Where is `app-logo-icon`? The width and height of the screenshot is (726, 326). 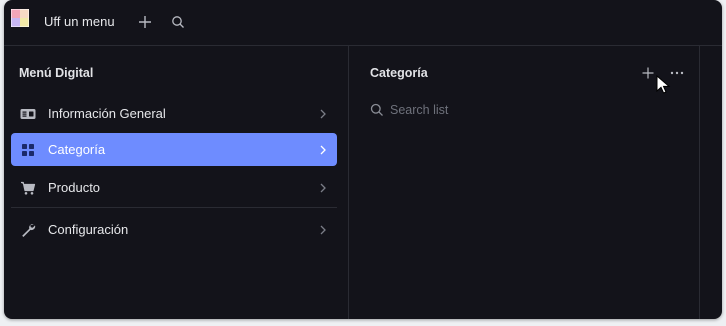
app-logo-icon is located at coordinates (20, 18).